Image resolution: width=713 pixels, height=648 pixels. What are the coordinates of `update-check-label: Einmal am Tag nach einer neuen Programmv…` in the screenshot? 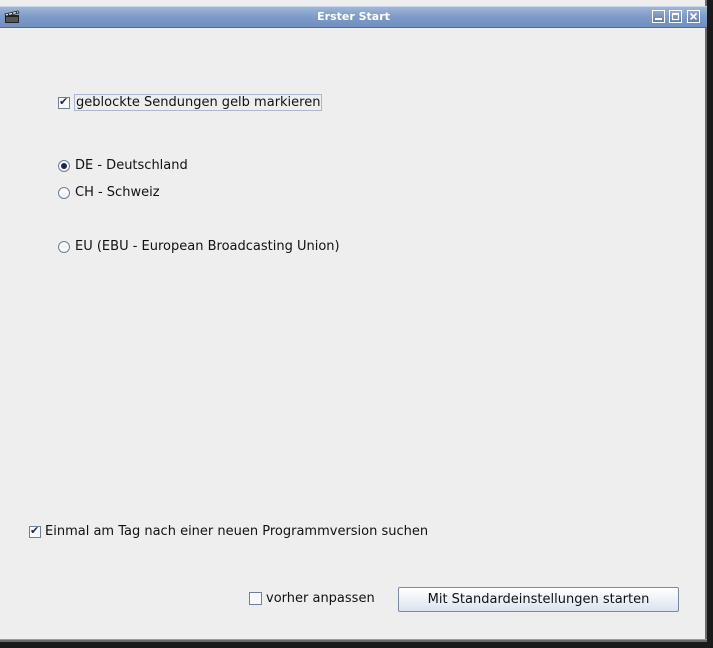 It's located at (237, 531).